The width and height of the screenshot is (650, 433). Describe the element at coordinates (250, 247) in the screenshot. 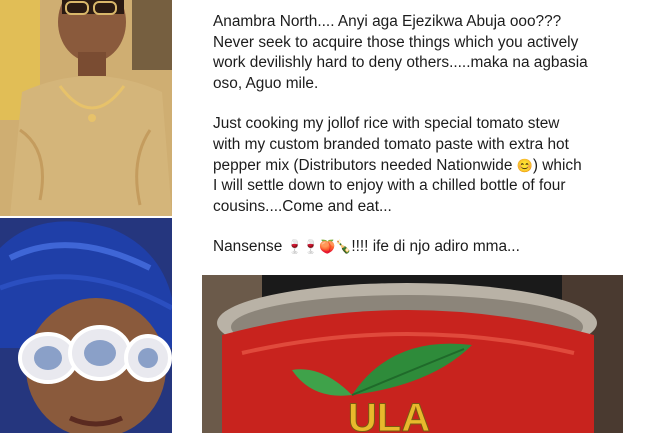

I see `post-paragraph-3-start: Nansense` at that location.